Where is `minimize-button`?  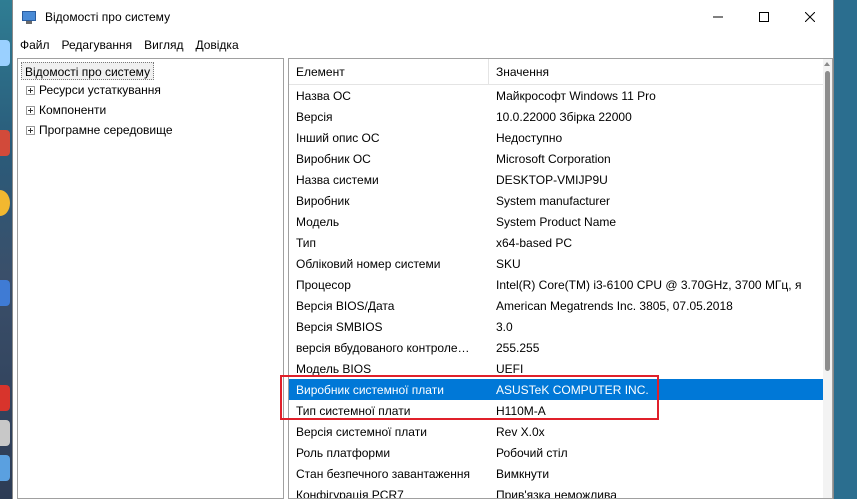 minimize-button is located at coordinates (718, 17).